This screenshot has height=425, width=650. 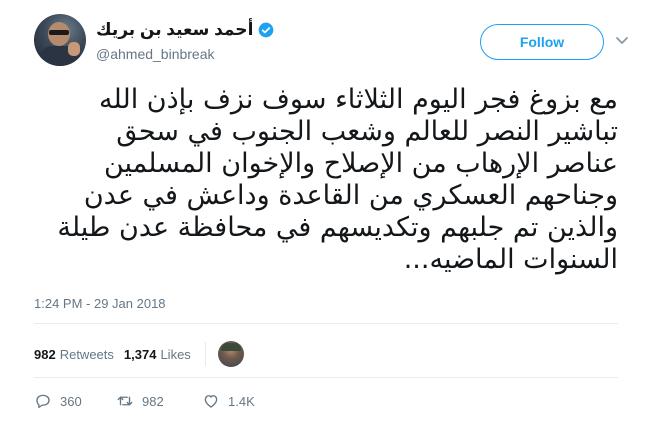 I want to click on reply-button: 360, so click(x=75, y=401).